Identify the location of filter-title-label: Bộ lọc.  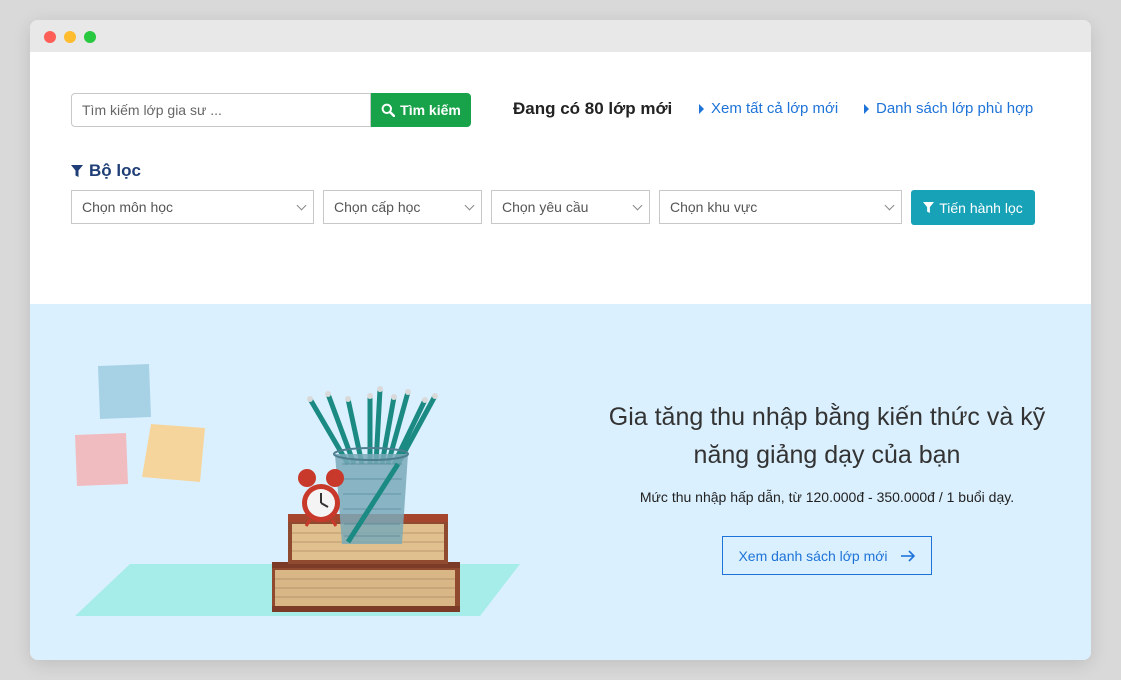
(115, 170).